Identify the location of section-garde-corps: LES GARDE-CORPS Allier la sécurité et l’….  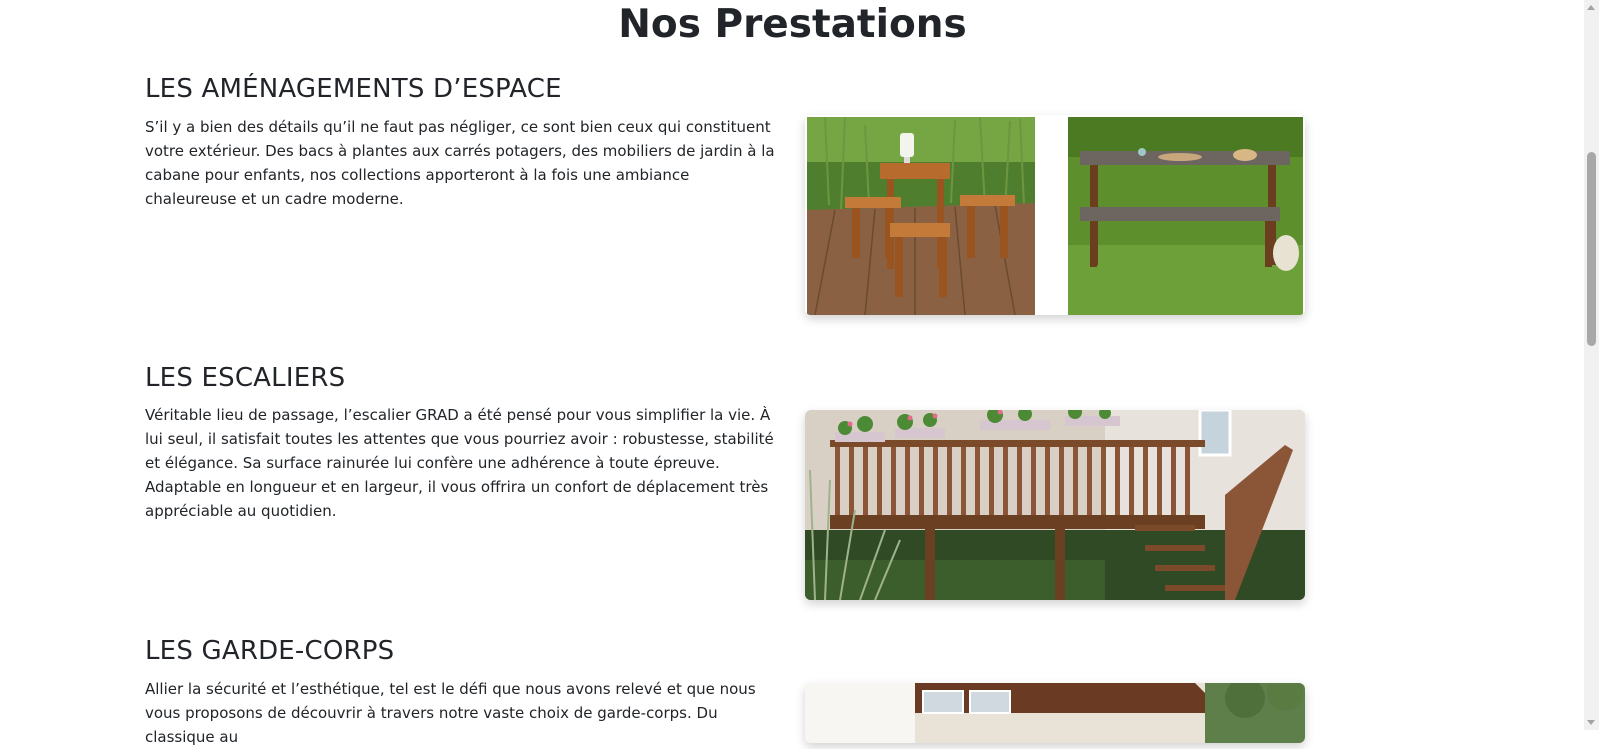
(725, 691).